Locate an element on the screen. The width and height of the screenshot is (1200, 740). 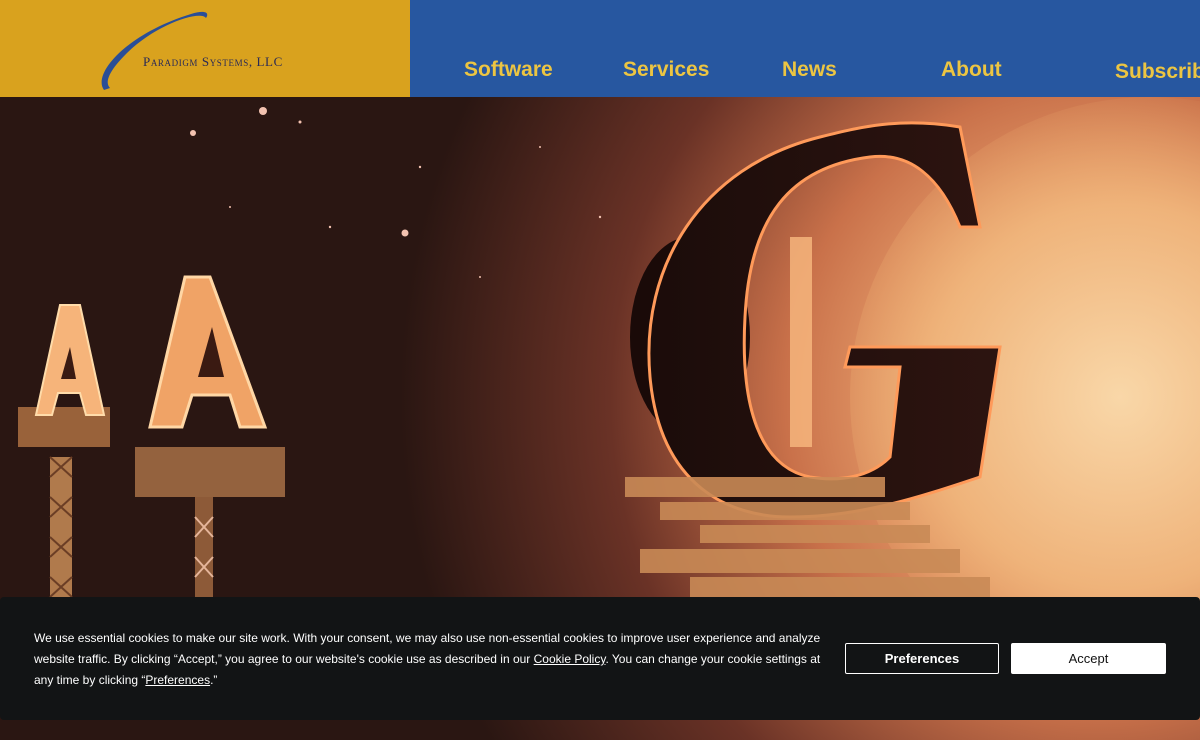
accept-button: Accept is located at coordinates (1088, 658).